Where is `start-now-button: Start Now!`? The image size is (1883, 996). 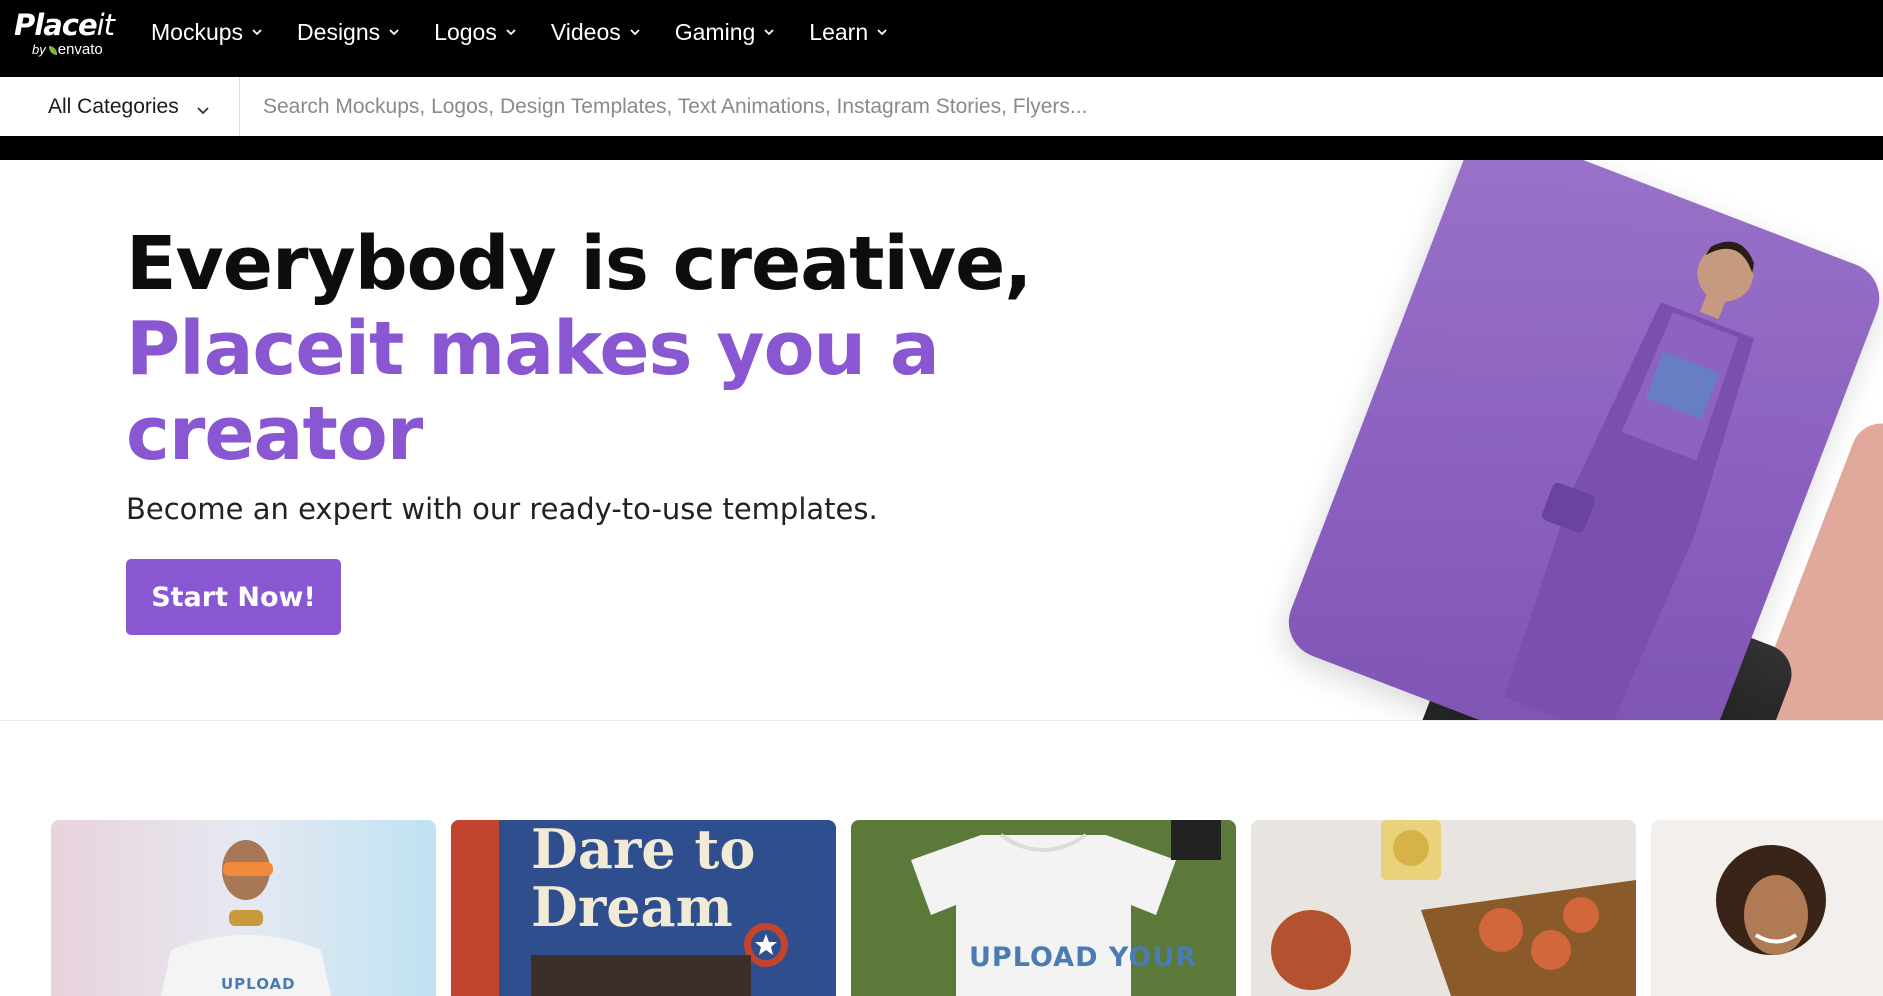
start-now-button: Start Now! is located at coordinates (233, 597).